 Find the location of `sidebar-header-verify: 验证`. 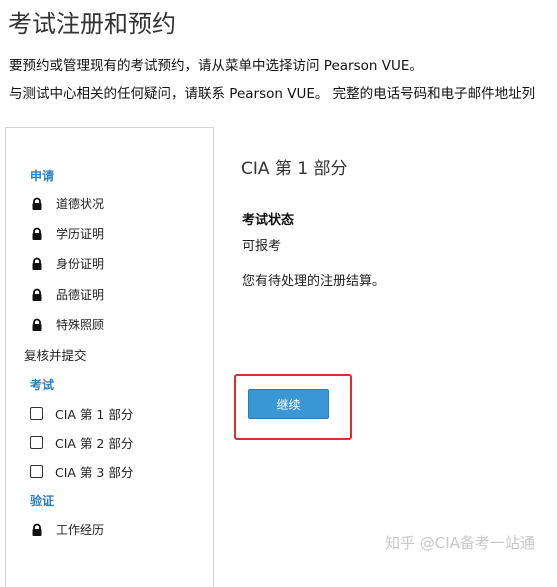

sidebar-header-verify: 验证 is located at coordinates (42, 501).